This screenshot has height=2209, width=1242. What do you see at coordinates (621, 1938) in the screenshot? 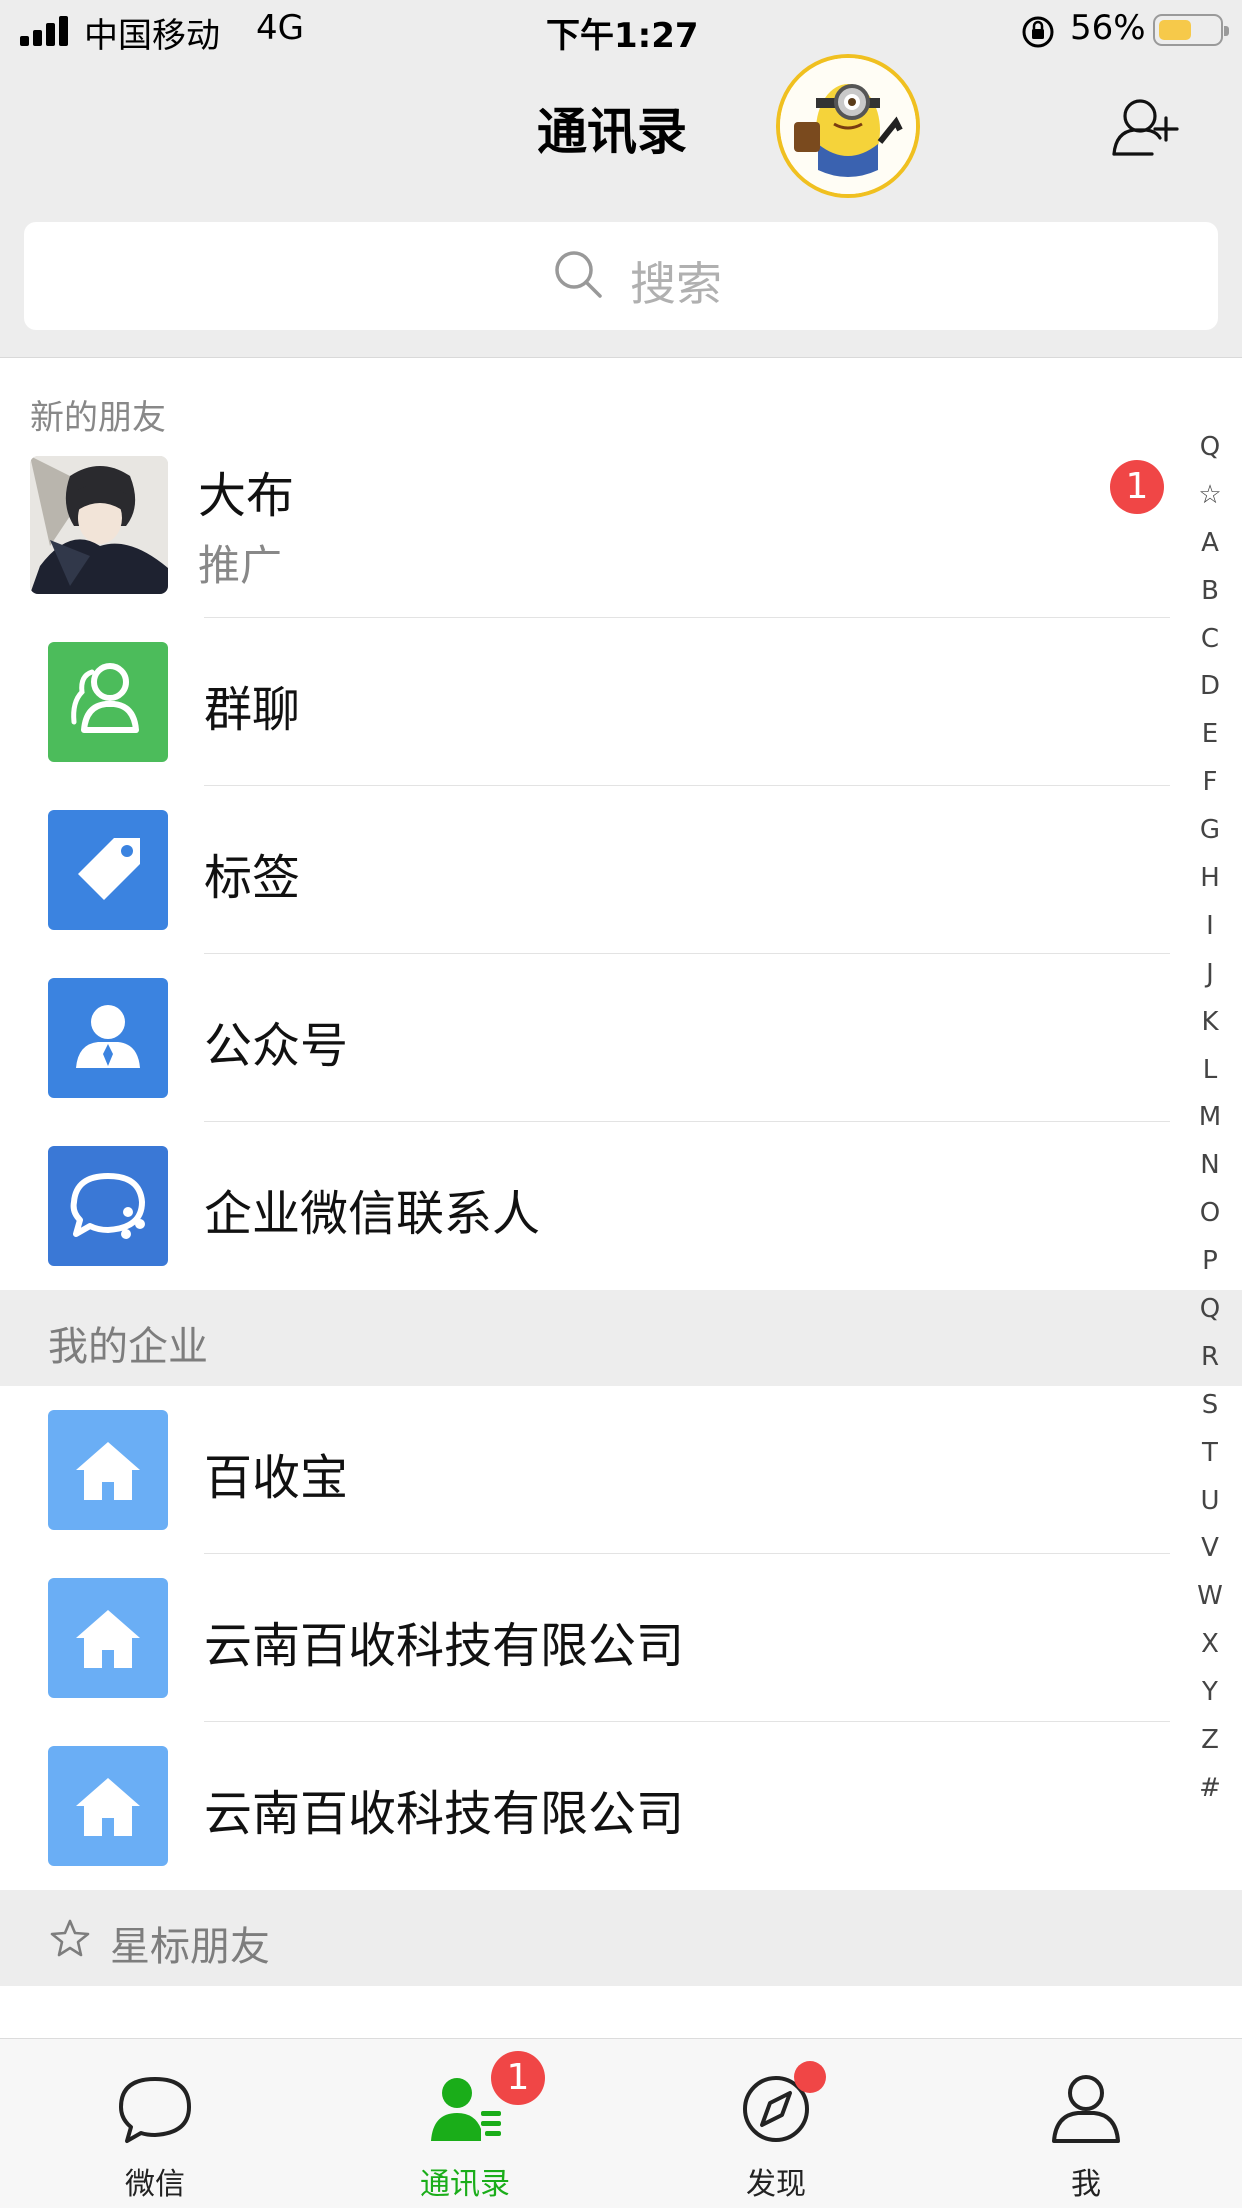
I see `section-header-starred: 星标朋友` at bounding box center [621, 1938].